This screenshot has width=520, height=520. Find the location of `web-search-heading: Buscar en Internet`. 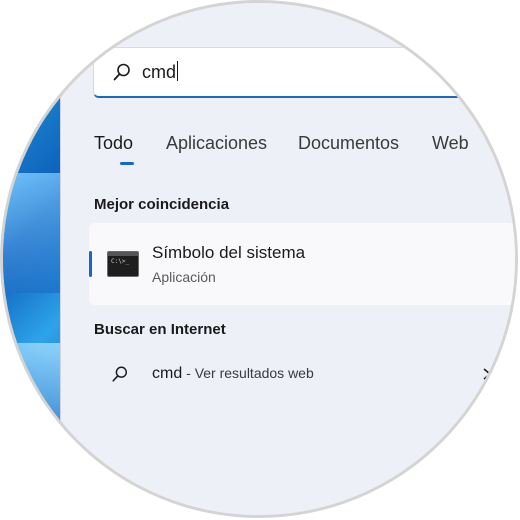

web-search-heading: Buscar en Internet is located at coordinates (160, 329).